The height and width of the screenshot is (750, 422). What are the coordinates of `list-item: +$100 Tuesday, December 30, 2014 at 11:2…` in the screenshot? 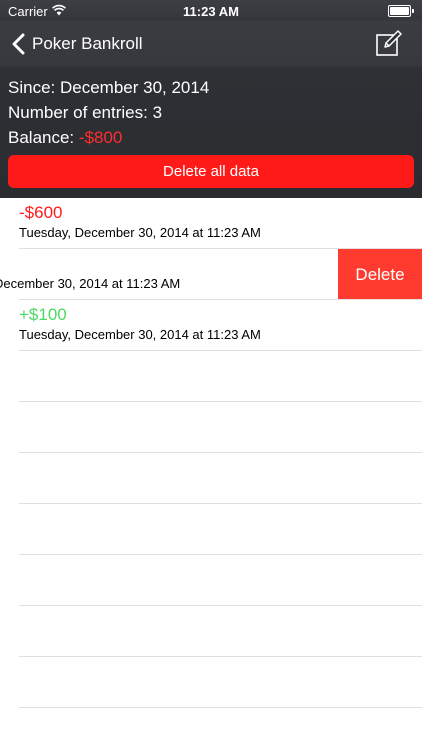 It's located at (211, 325).